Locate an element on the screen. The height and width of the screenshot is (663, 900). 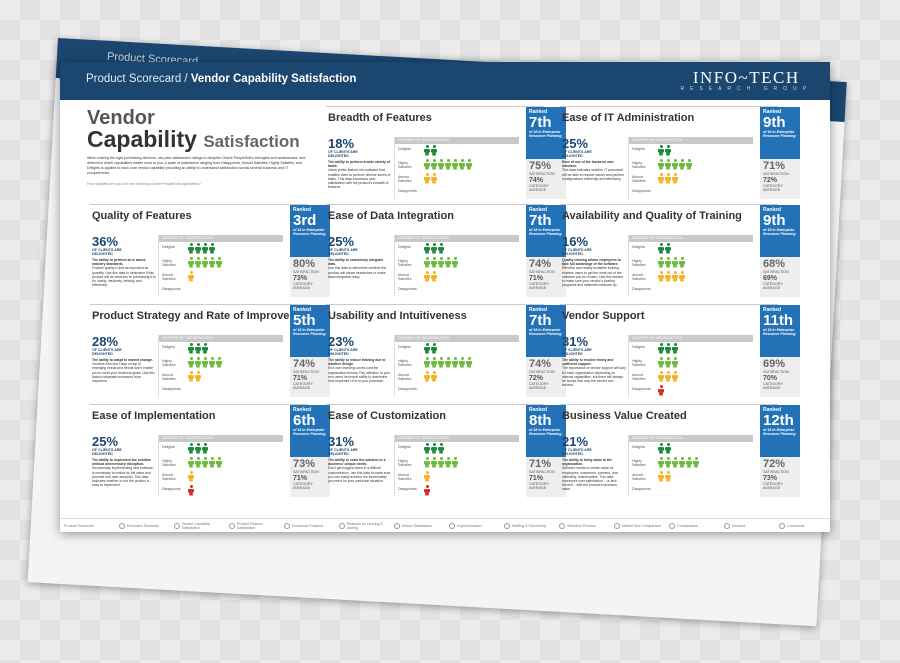
footer-nav-item: Market Size Comparison is located at coordinates (637, 526).